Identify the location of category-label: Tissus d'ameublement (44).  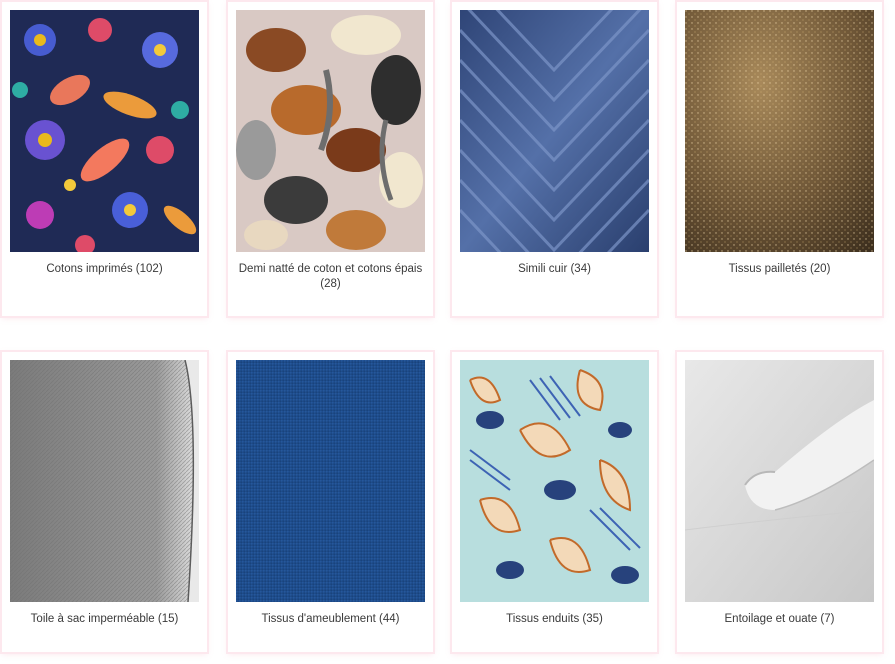
(330, 619).